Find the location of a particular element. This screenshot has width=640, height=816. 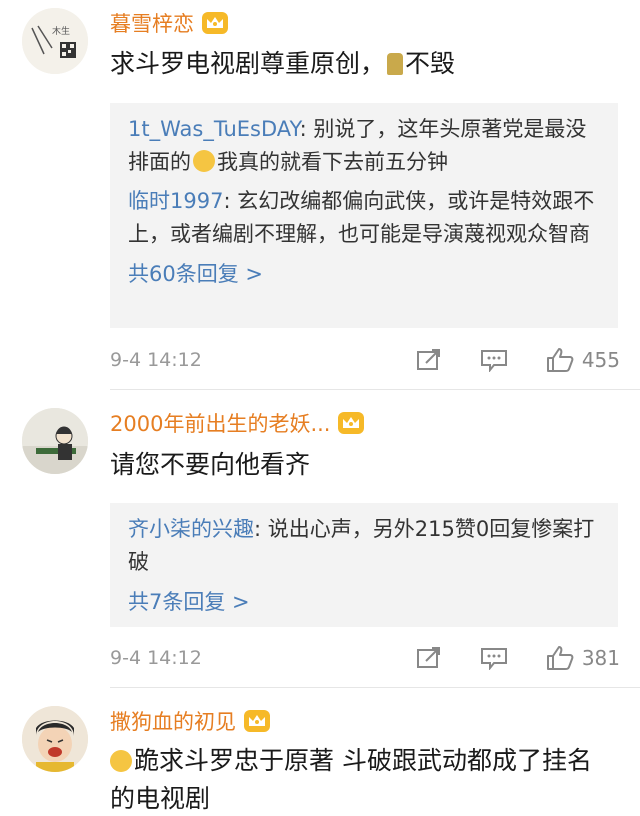

username: 暮雪梓恋 is located at coordinates (169, 23).